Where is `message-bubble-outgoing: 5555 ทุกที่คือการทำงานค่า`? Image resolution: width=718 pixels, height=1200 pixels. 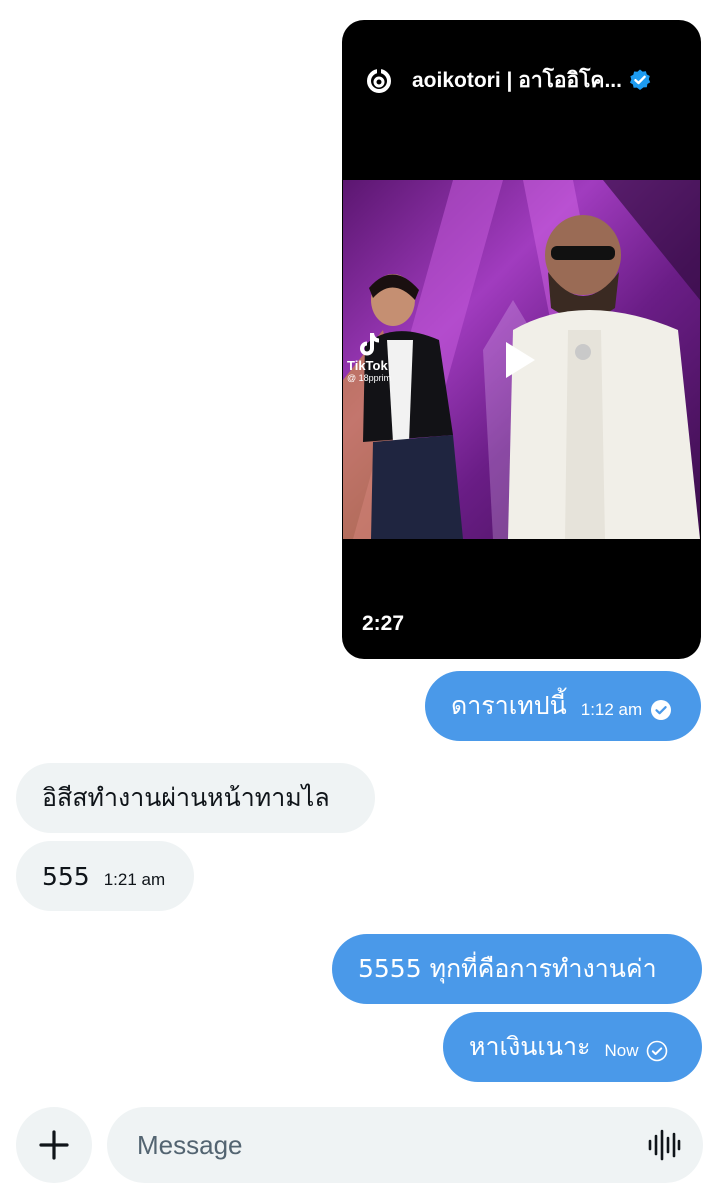
message-bubble-outgoing: 5555 ทุกที่คือการทำงานค่า is located at coordinates (517, 969).